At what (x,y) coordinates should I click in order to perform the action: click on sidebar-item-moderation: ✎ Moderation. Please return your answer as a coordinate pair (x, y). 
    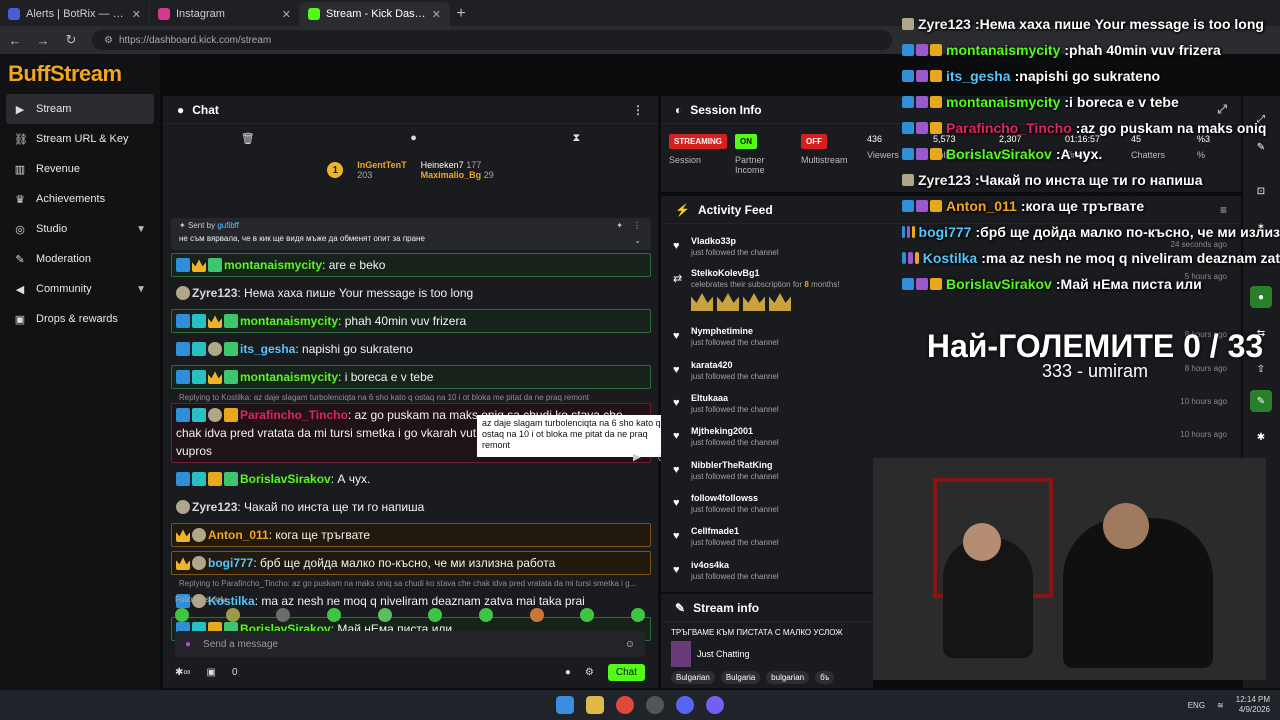
    Looking at the image, I should click on (80, 259).